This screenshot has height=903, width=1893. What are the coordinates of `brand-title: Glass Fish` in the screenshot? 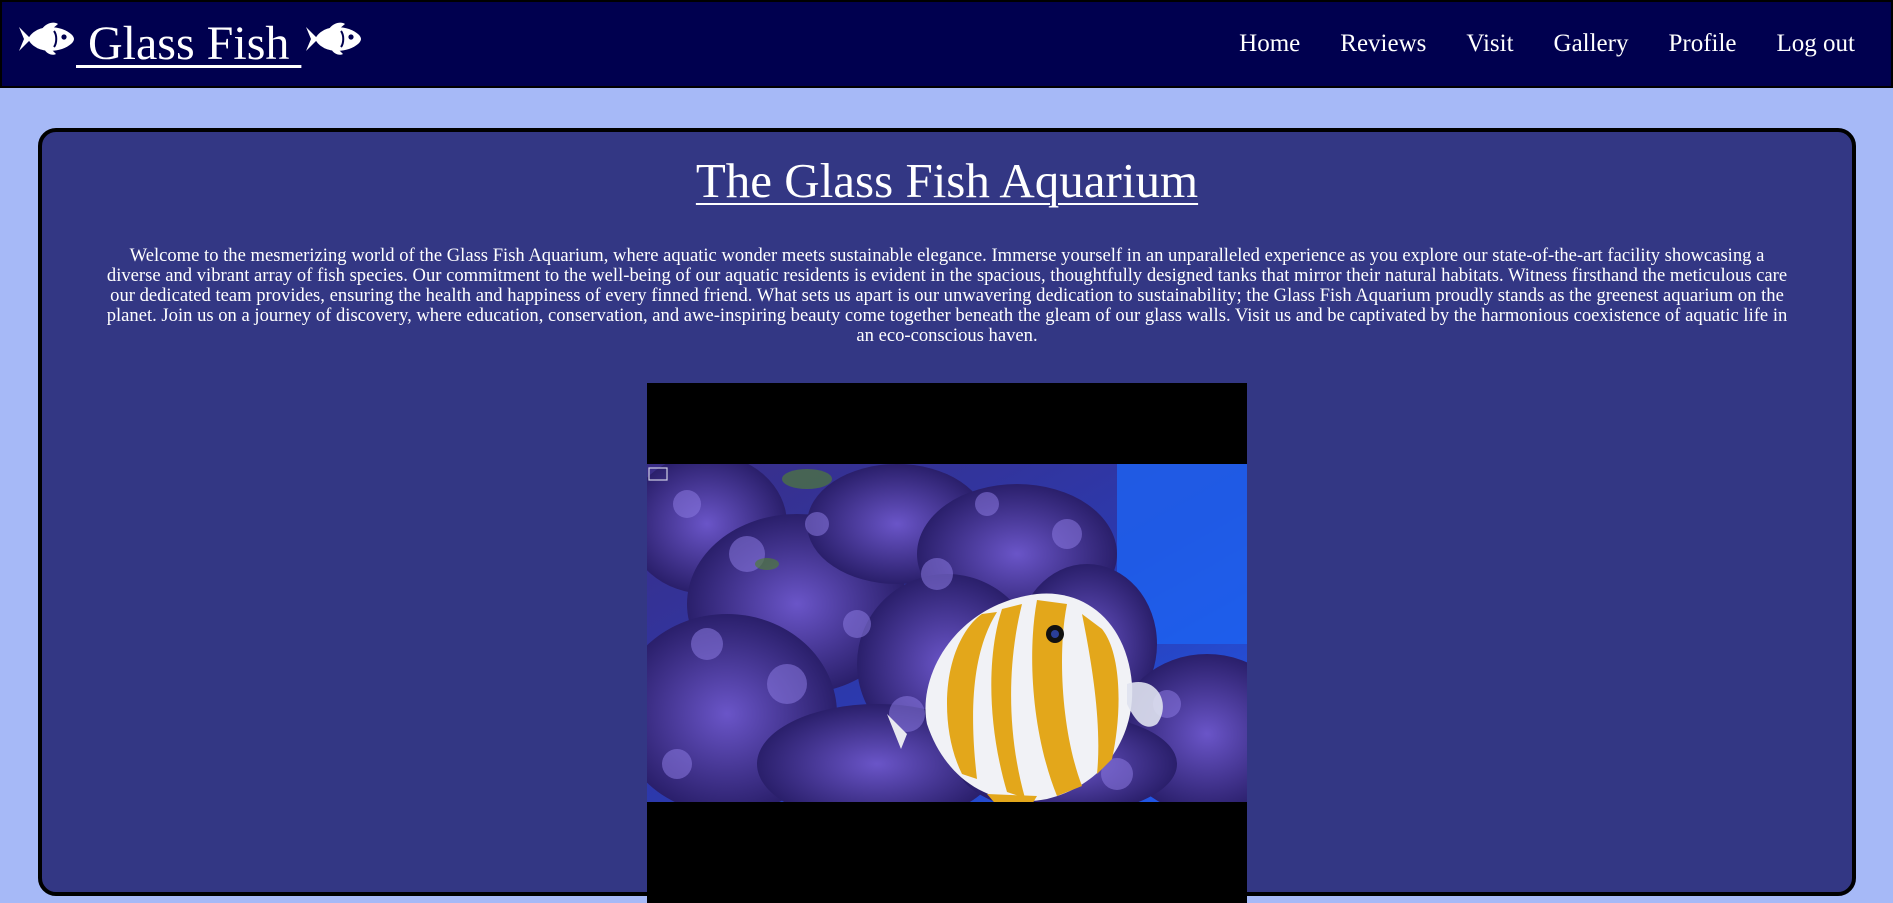 It's located at (188, 44).